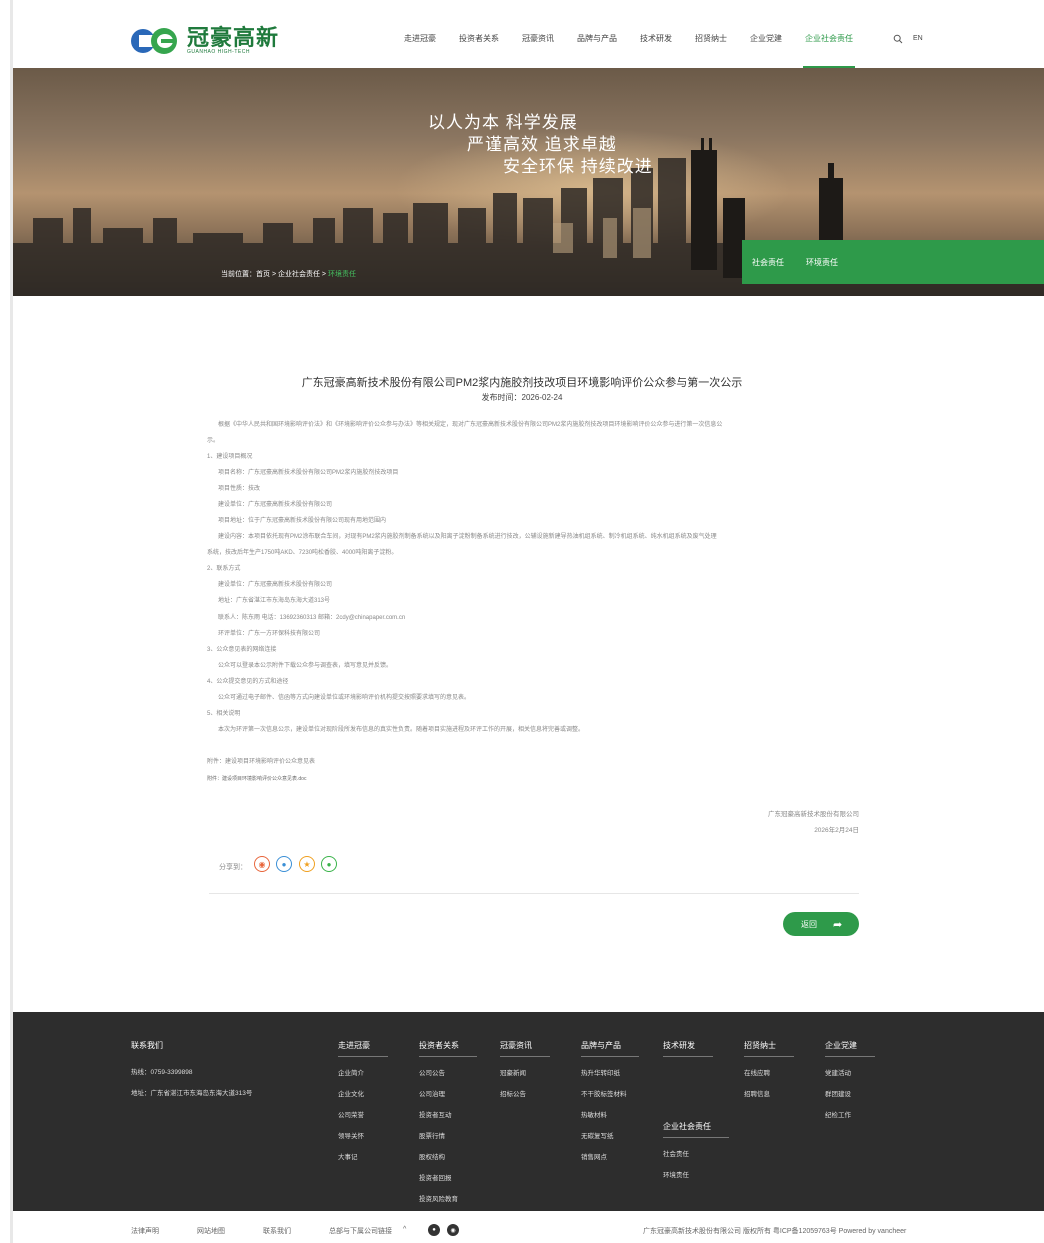 The width and height of the screenshot is (1044, 1243). Describe the element at coordinates (308, 473) in the screenshot. I see `article-paragraph: 项目名称：广东冠豪高新技术股份有限公司PM2浆内施胶剂技改项目` at that location.